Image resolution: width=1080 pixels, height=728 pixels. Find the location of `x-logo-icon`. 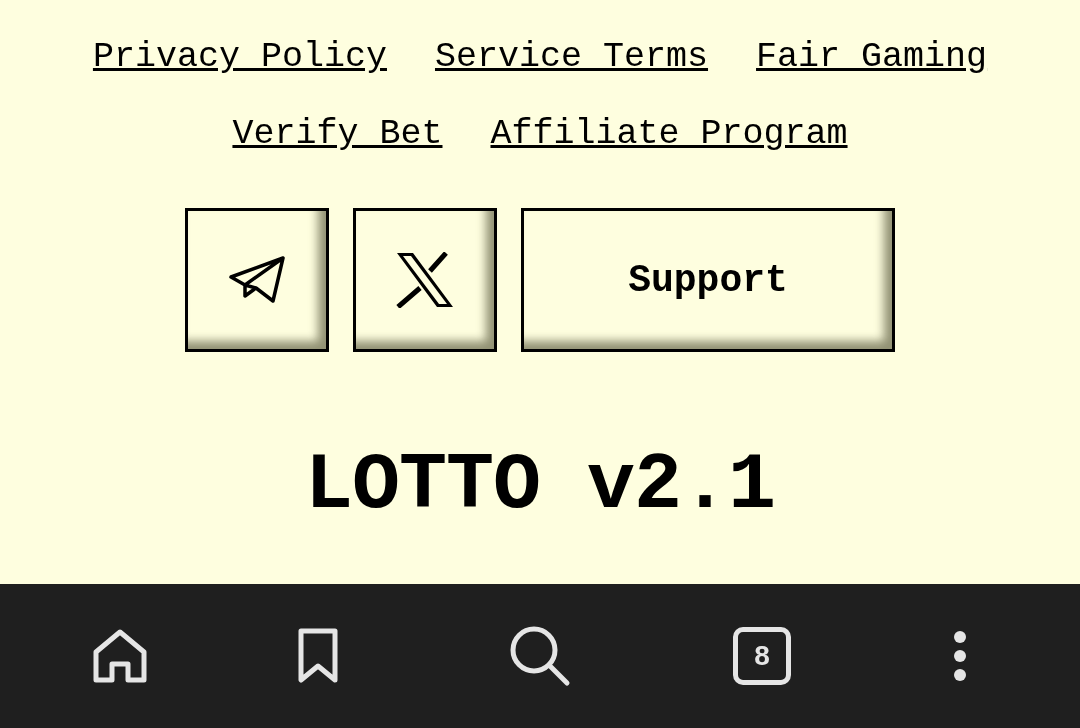

x-logo-icon is located at coordinates (425, 280).